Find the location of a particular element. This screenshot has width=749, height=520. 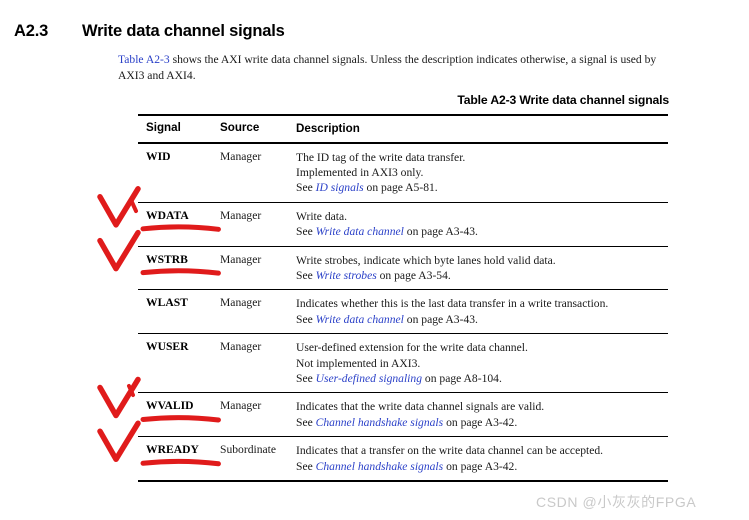

cell-signal: WUSER is located at coordinates (167, 347).